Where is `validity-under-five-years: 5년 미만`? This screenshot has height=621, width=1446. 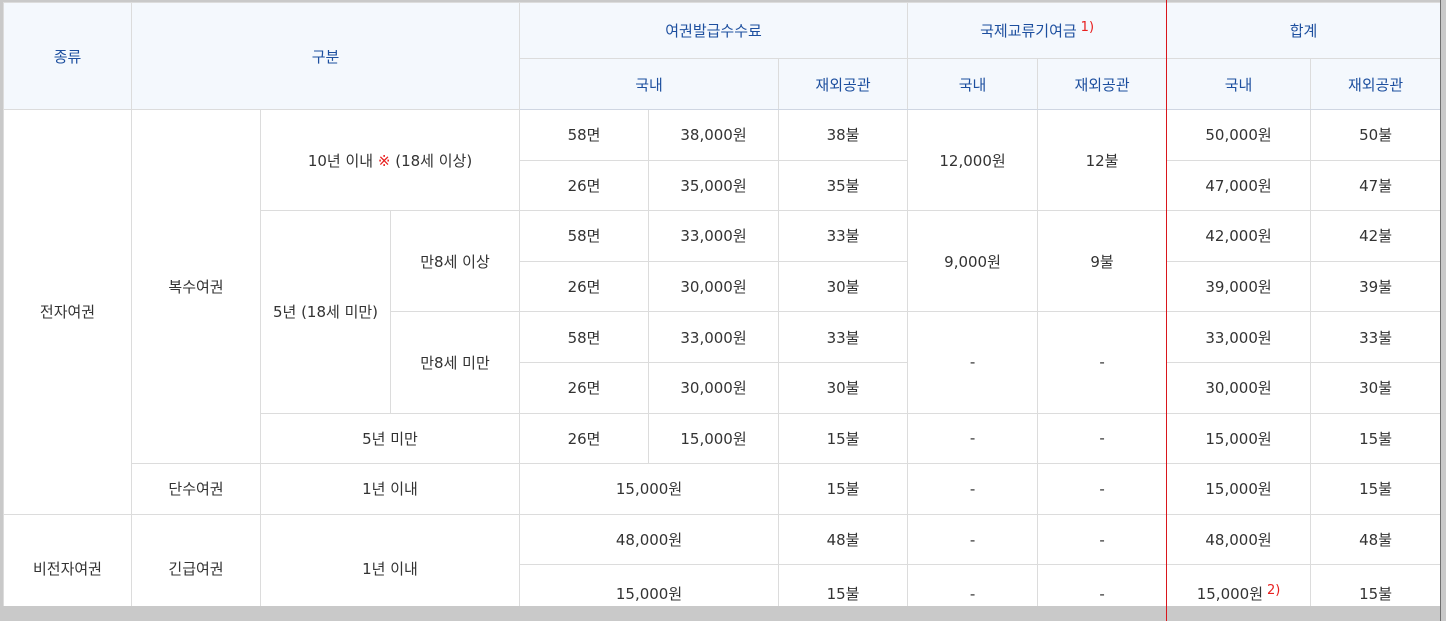
validity-under-five-years: 5년 미만 is located at coordinates (390, 438).